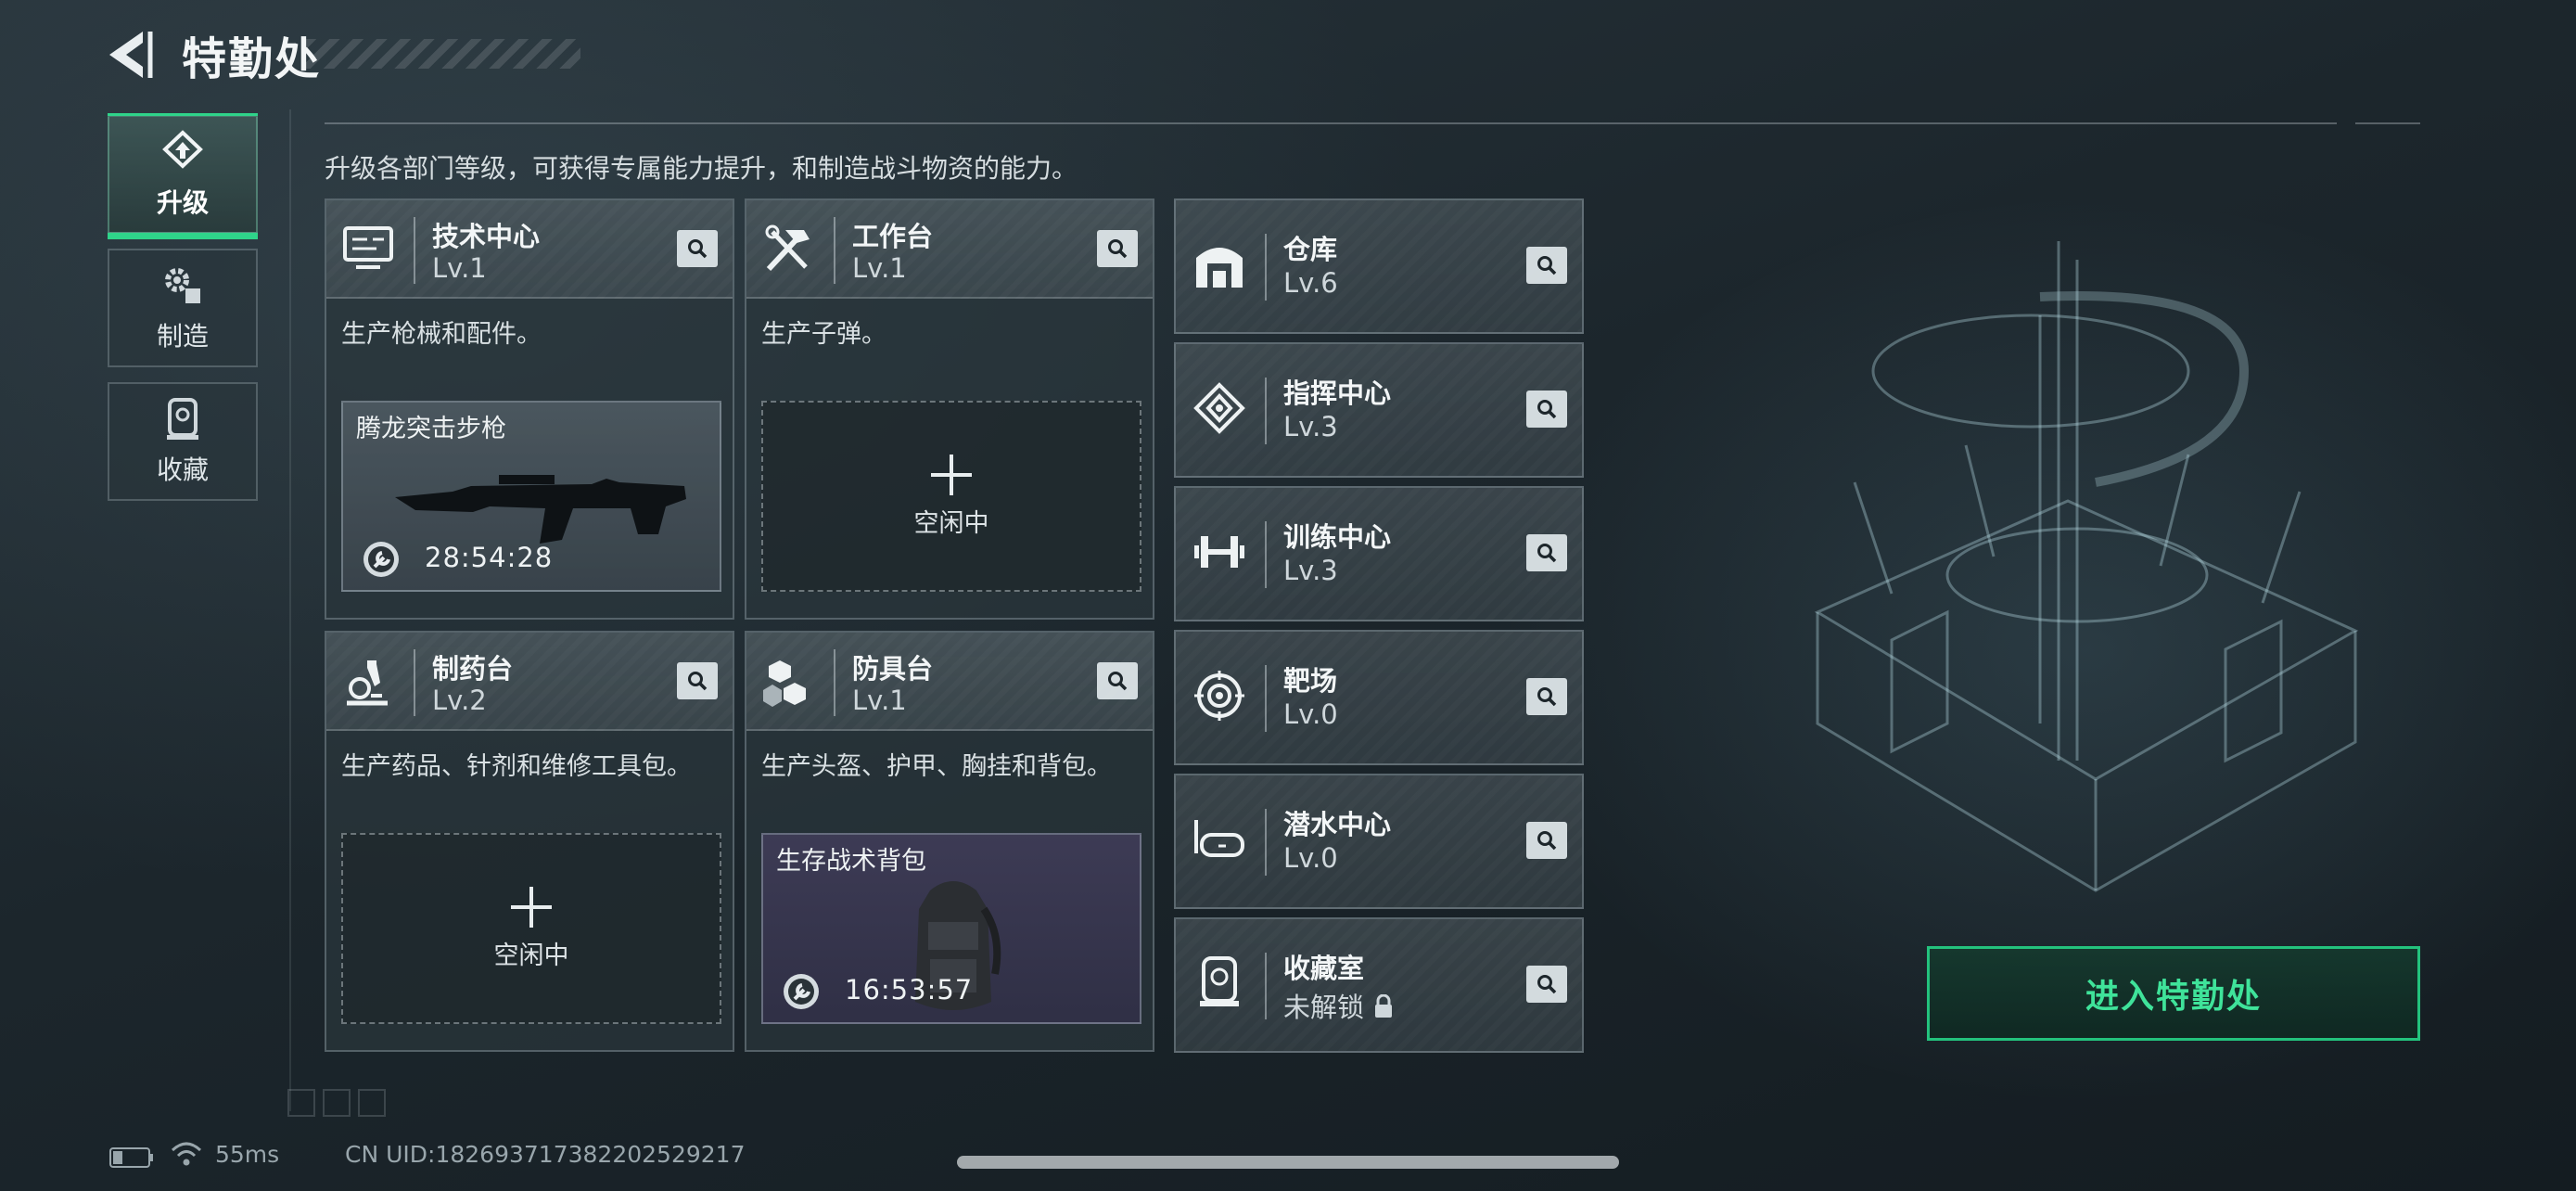 This screenshot has height=1191, width=2576. What do you see at coordinates (460, 701) in the screenshot?
I see `department-level: Lv.2` at bounding box center [460, 701].